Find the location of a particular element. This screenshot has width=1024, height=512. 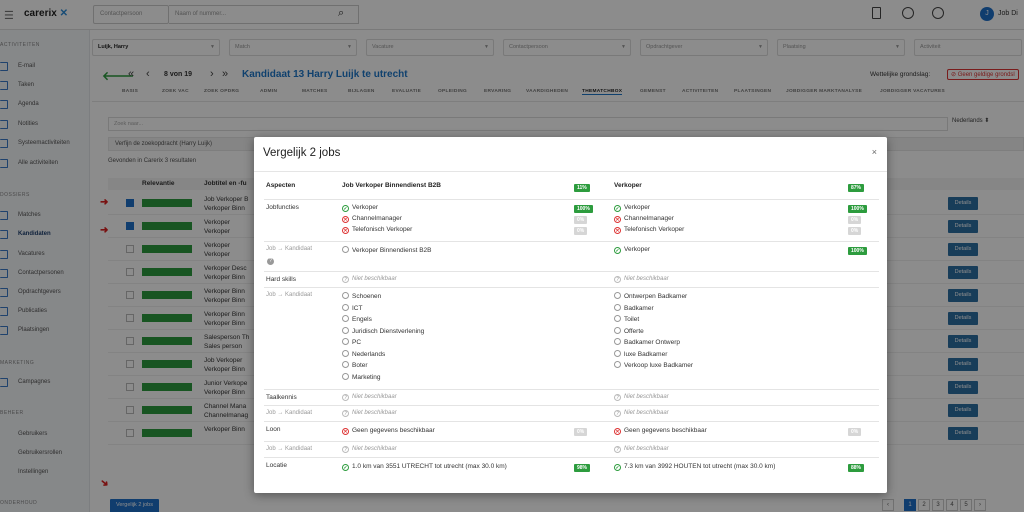

job1-skill-item: Juridisch Dienstverlening is located at coordinates (383, 332).